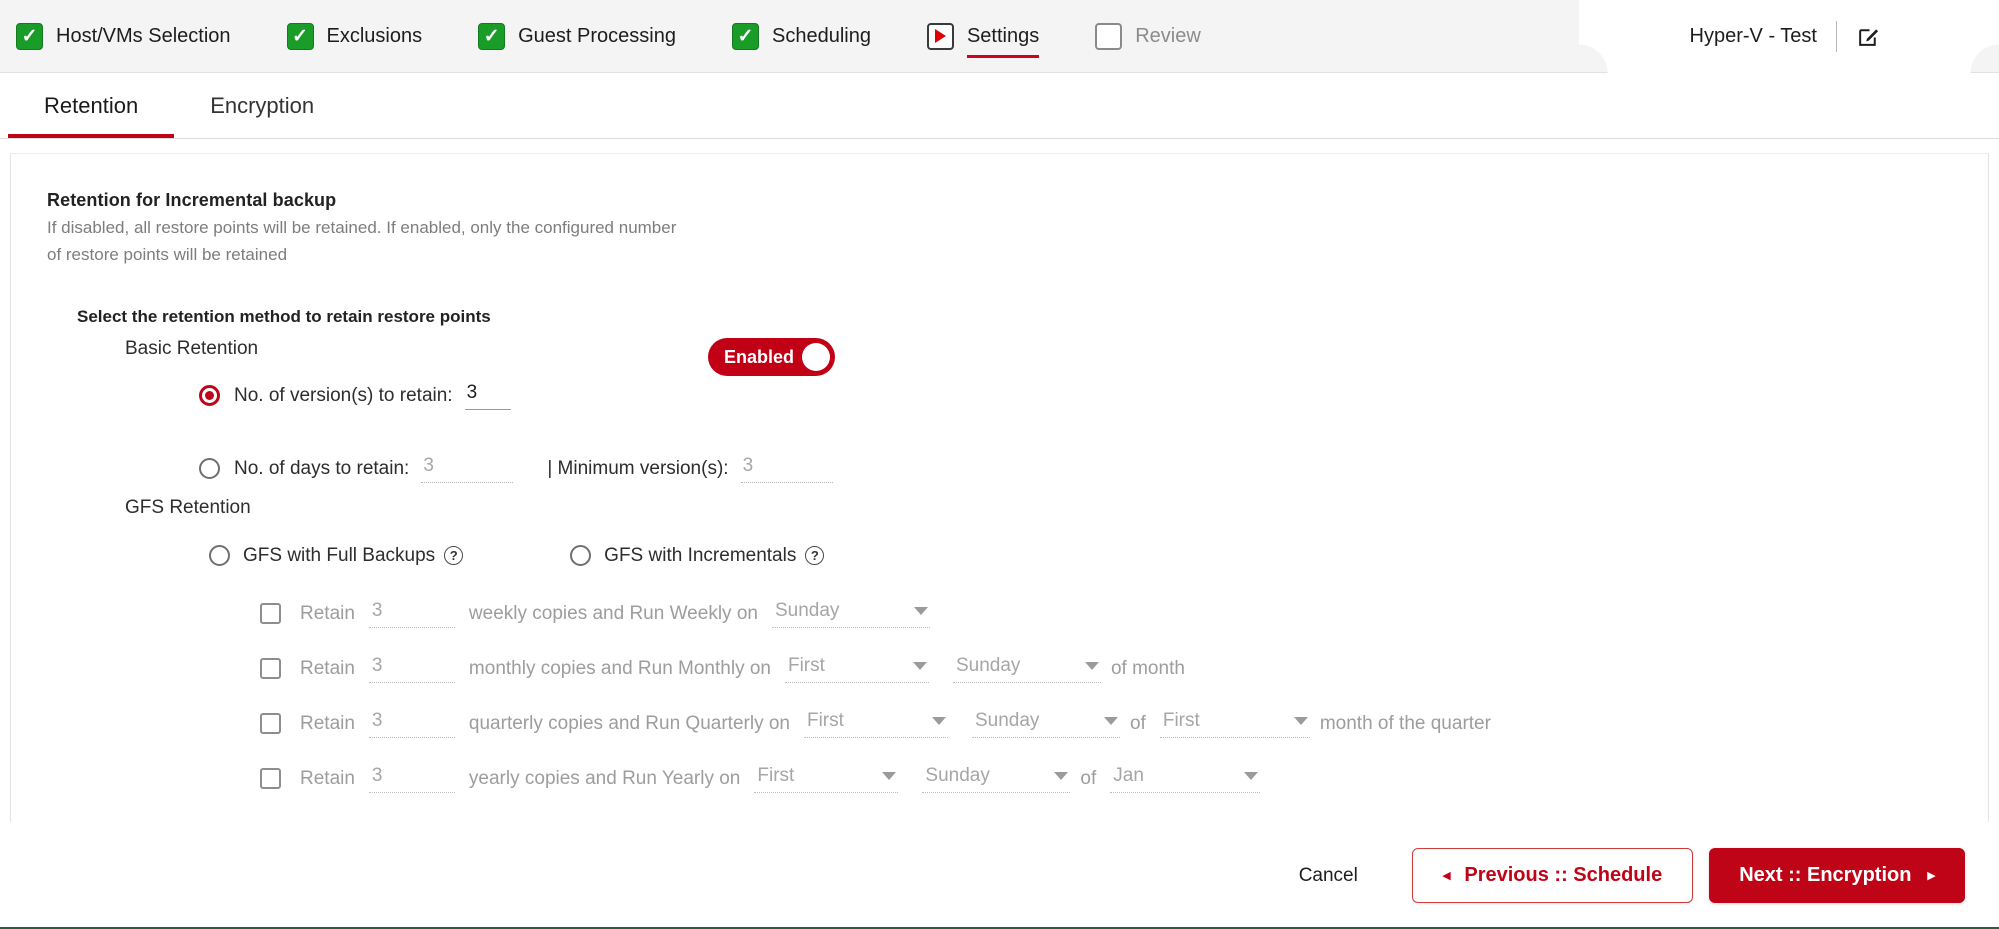  I want to click on yearly-ordinal-dropdown: First, so click(826, 778).